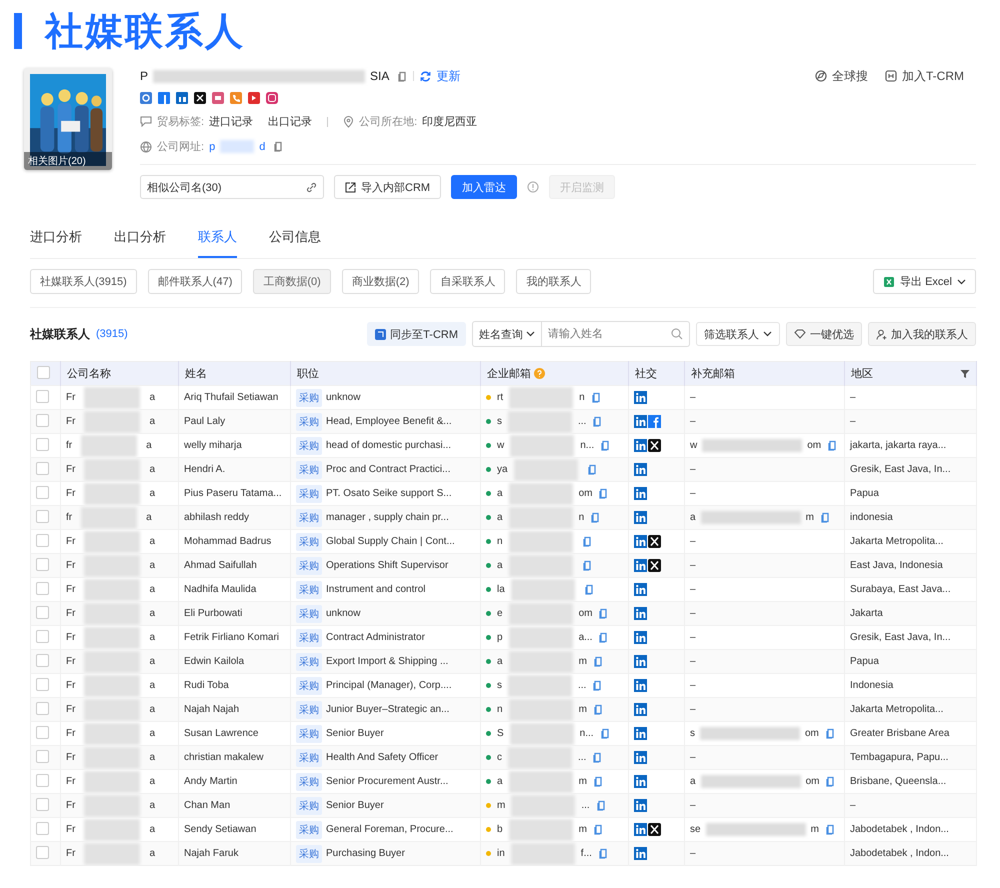 The height and width of the screenshot is (888, 1000). Describe the element at coordinates (616, 334) in the screenshot. I see `name-search-field: 请输入姓名` at that location.